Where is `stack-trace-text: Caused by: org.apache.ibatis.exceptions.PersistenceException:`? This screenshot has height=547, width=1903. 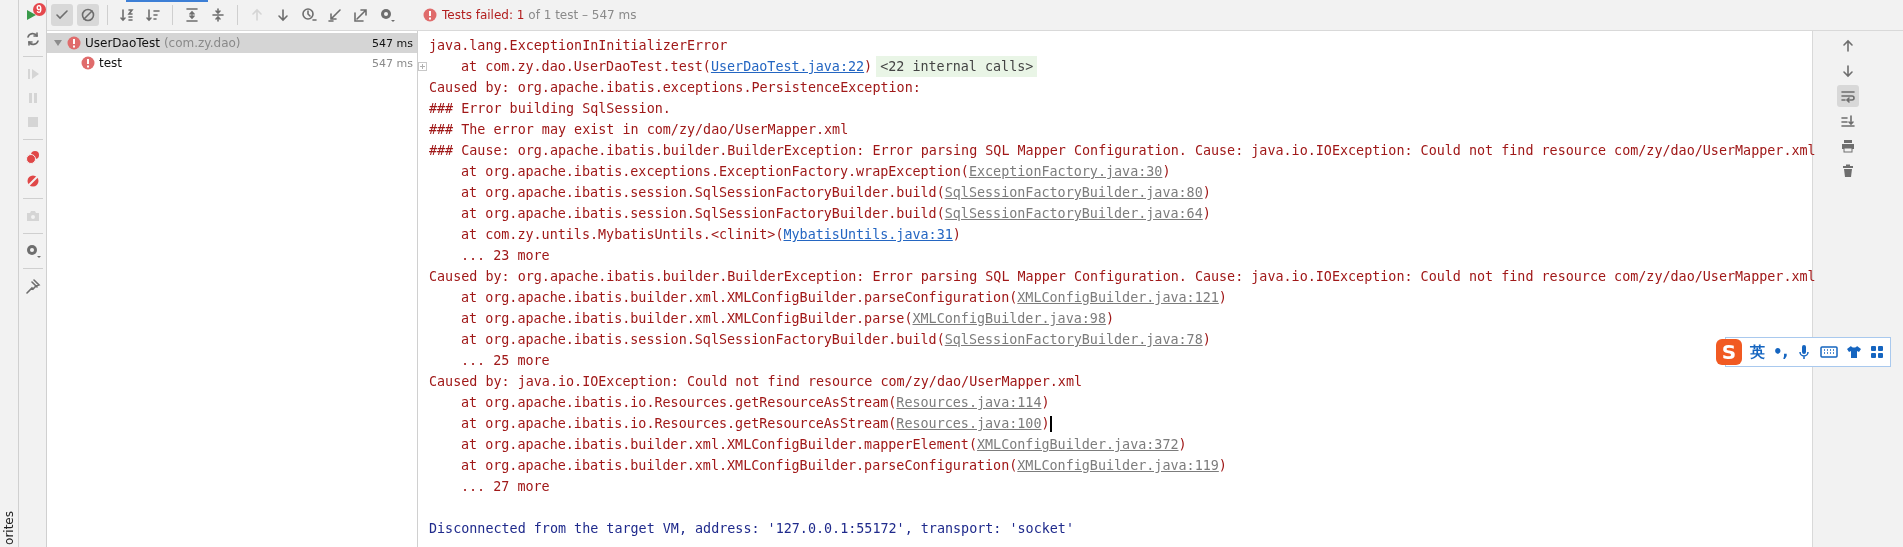 stack-trace-text: Caused by: org.apache.ibatis.exceptions.PersistenceException: is located at coordinates (675, 88).